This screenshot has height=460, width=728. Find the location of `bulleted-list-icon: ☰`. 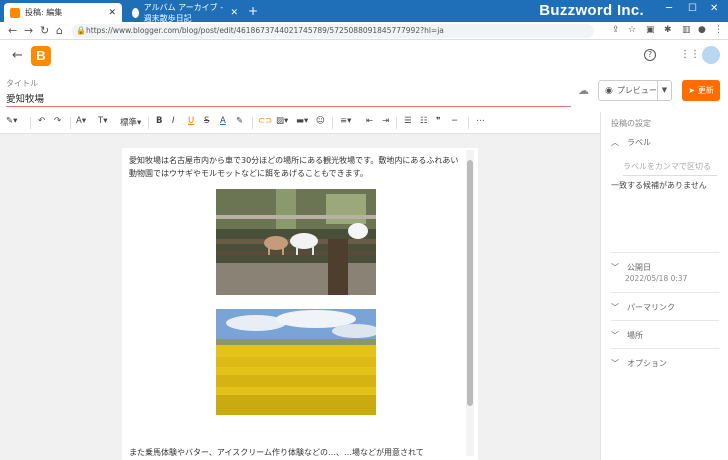

bulleted-list-icon: ☰ is located at coordinates (408, 121).